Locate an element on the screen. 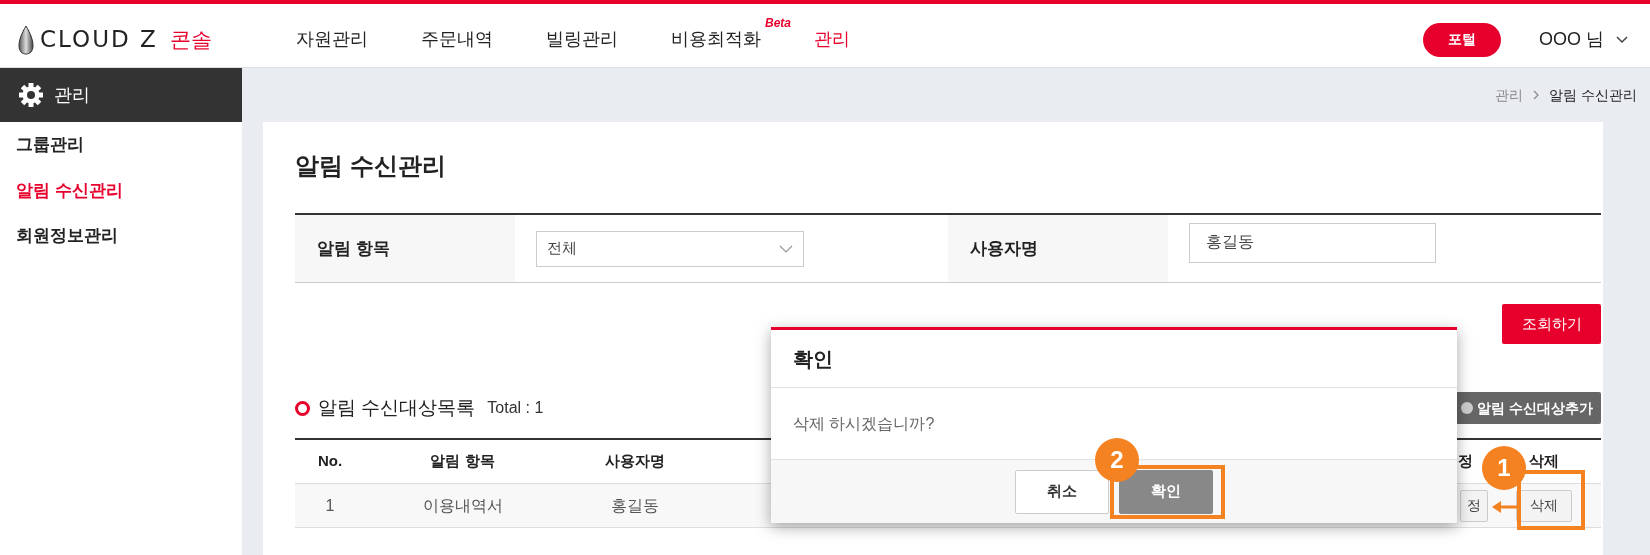  portal-button: 포털 is located at coordinates (1462, 39).